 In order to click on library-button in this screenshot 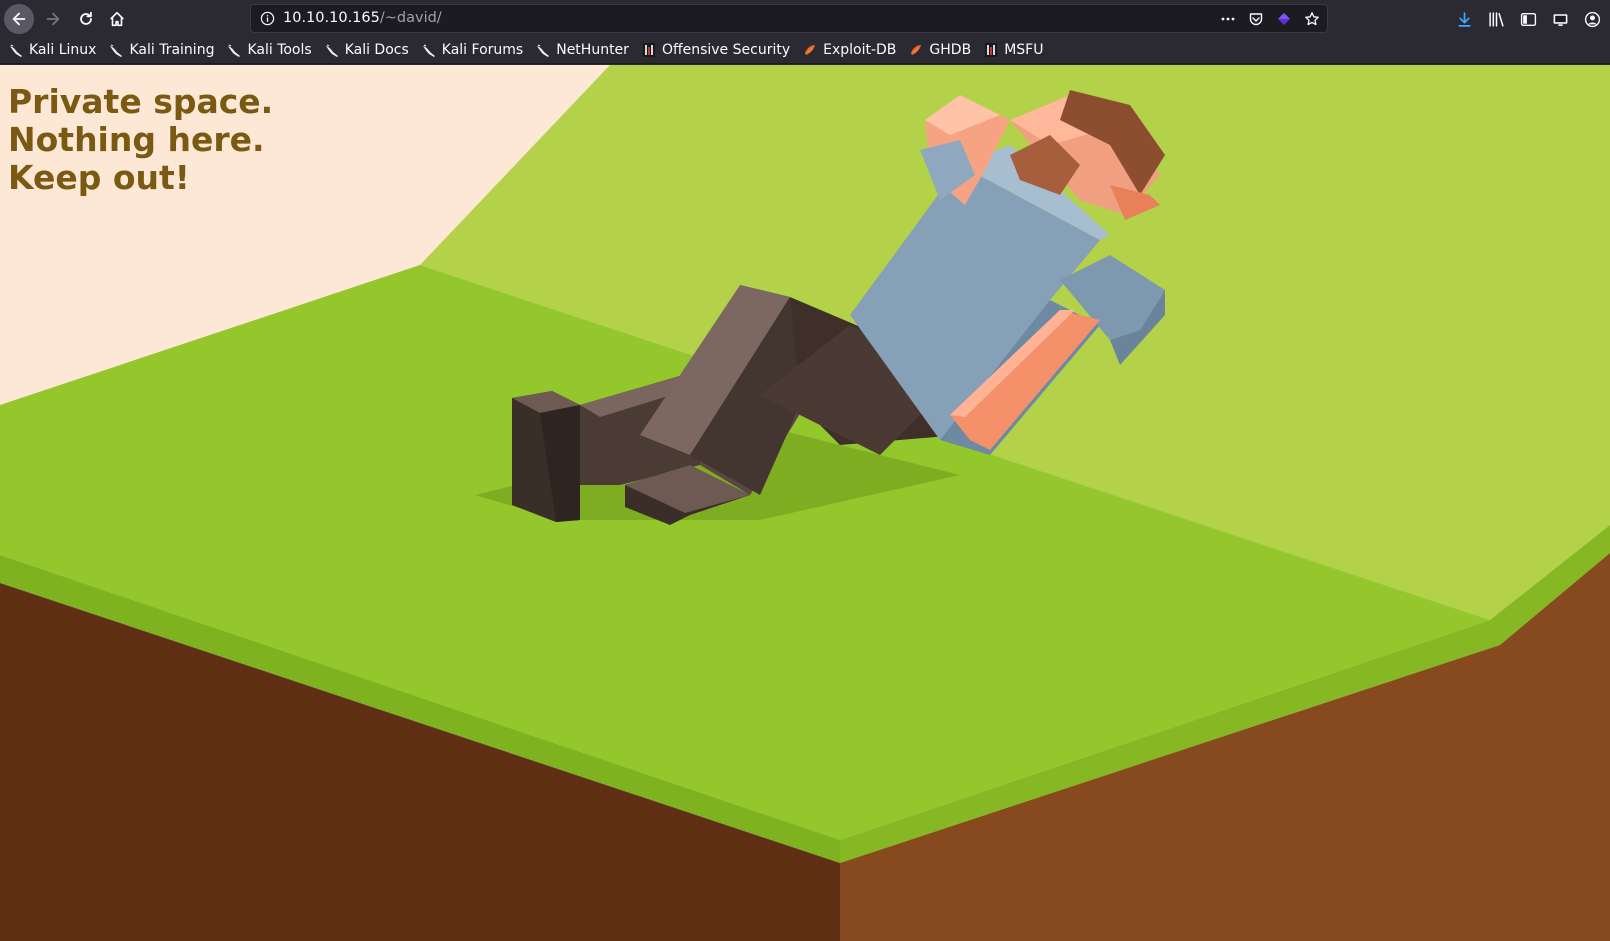, I will do `click(1496, 19)`.